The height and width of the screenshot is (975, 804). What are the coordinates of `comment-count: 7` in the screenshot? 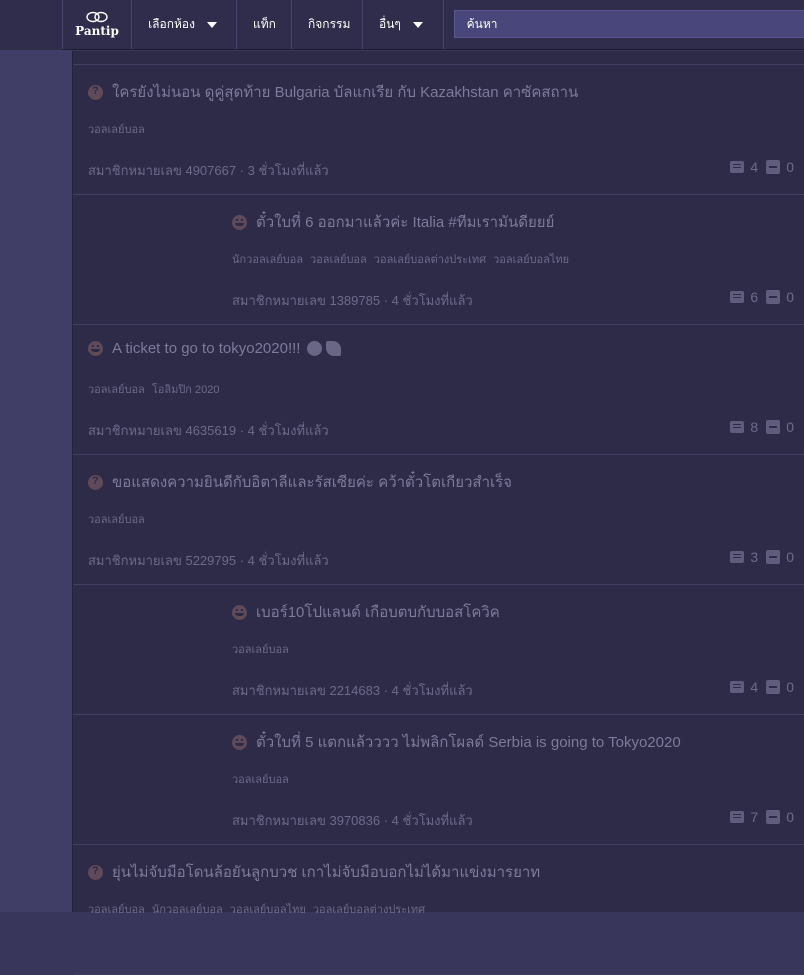 It's located at (754, 817).